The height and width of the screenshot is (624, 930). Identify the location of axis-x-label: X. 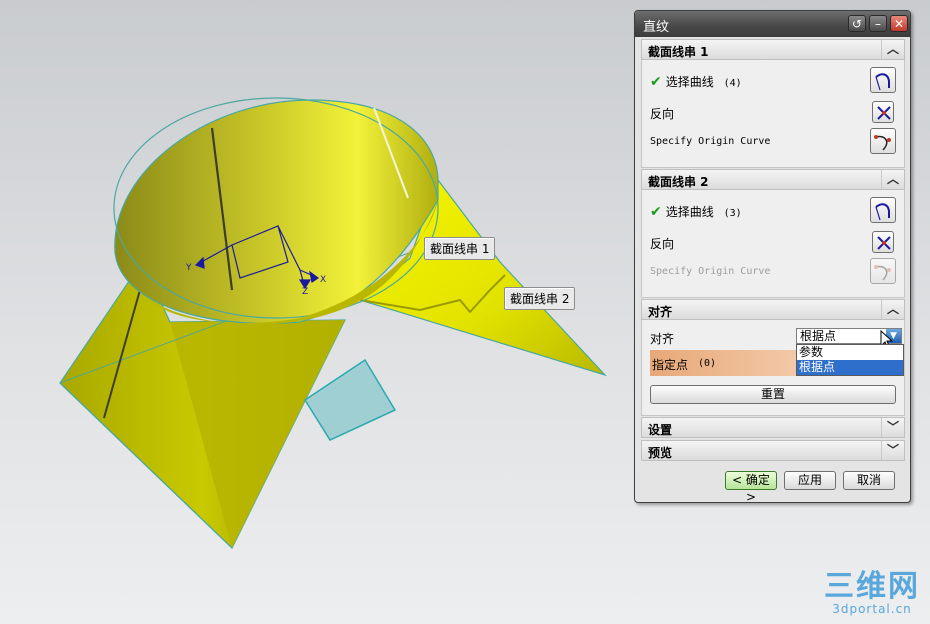
(323, 280).